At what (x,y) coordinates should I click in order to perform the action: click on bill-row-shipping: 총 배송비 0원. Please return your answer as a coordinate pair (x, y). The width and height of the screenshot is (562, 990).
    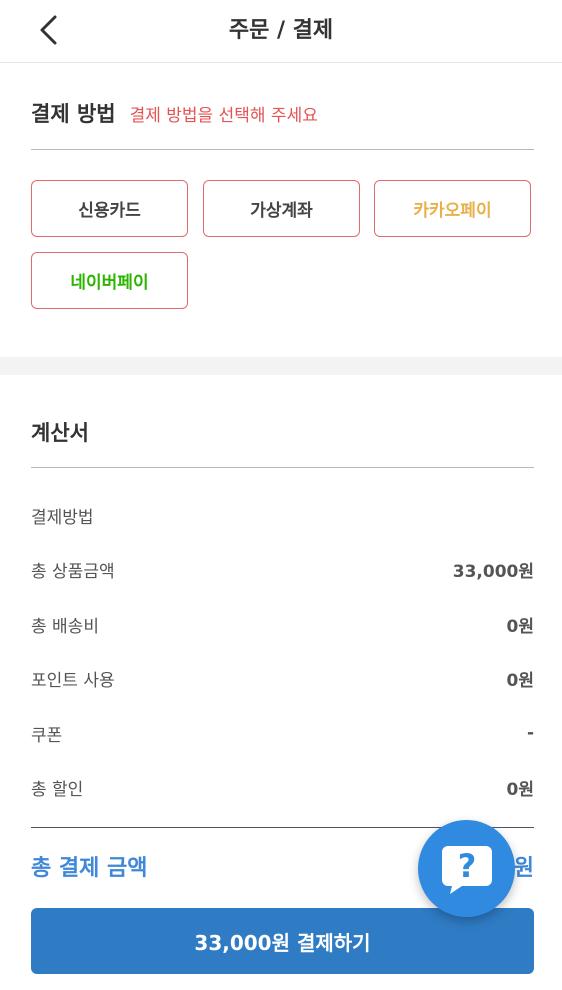
    Looking at the image, I should click on (282, 624).